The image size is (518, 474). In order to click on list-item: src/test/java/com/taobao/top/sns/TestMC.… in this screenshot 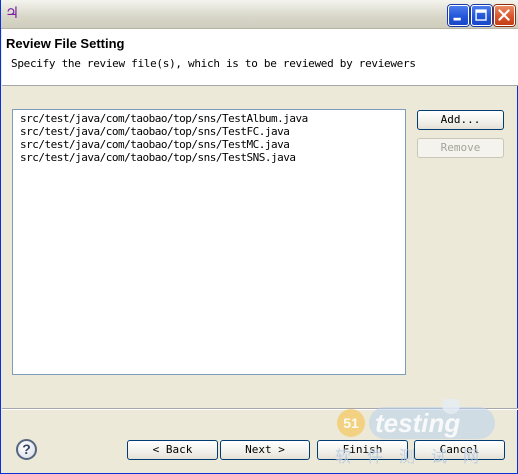, I will do `click(155, 144)`.